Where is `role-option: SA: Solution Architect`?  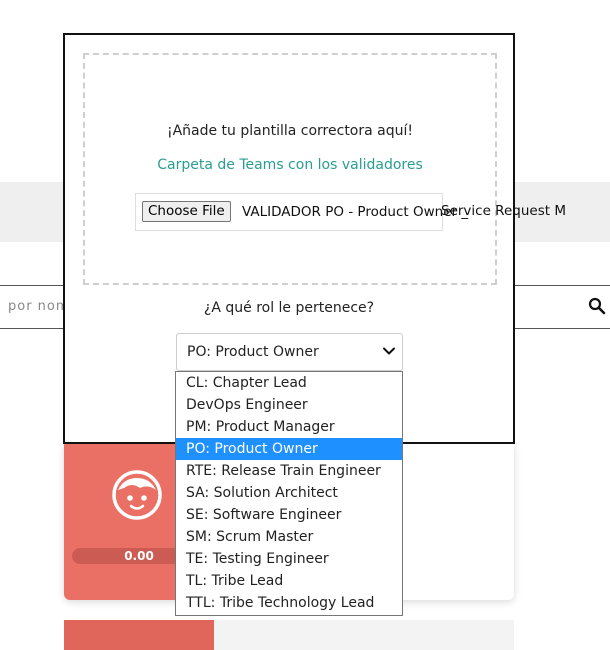
role-option: SA: Solution Architect is located at coordinates (289, 493).